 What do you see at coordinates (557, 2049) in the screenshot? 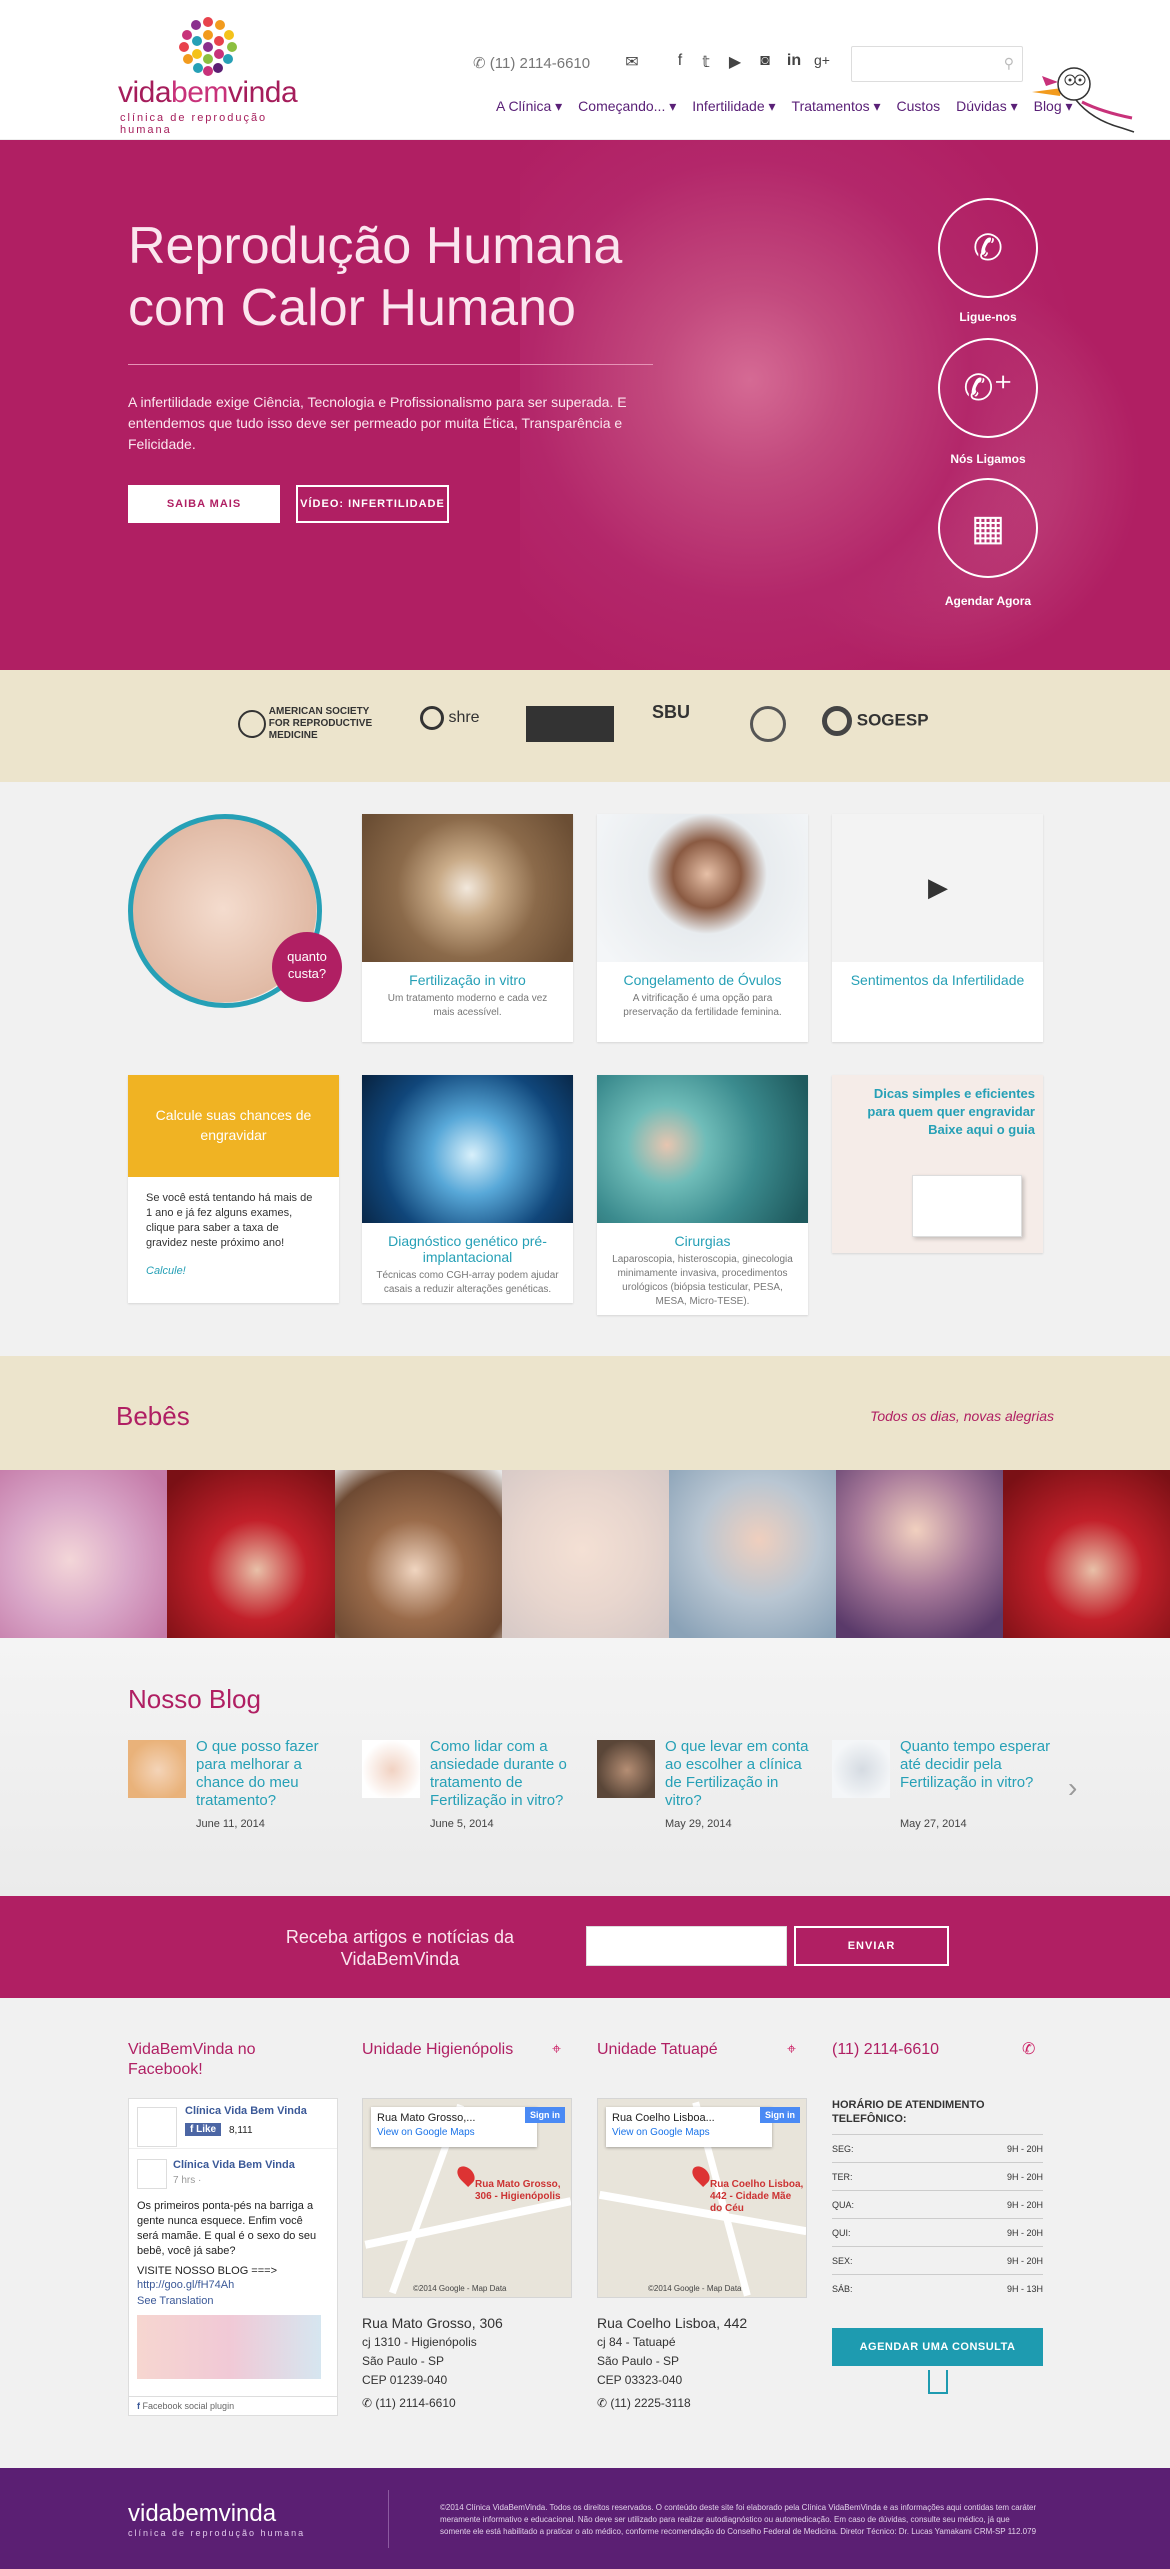
I see `map-pin-icon: ⌖` at bounding box center [557, 2049].